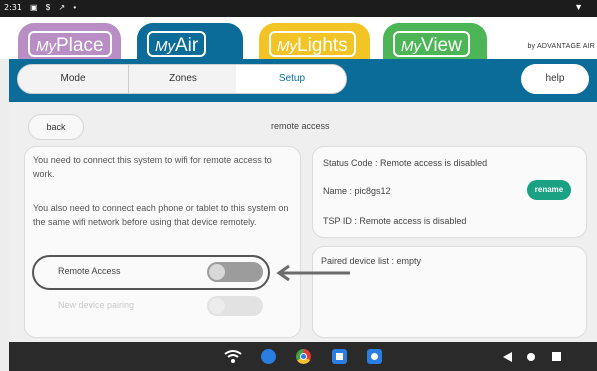 The height and width of the screenshot is (371, 597). I want to click on tab-zones: Zones, so click(182, 79).